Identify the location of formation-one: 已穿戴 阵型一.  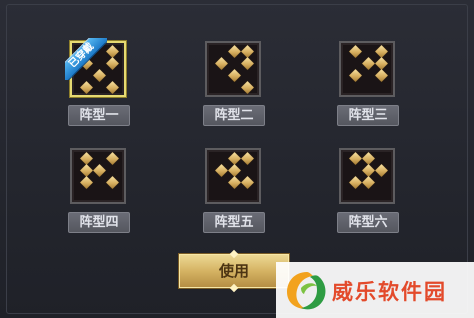
(98, 83).